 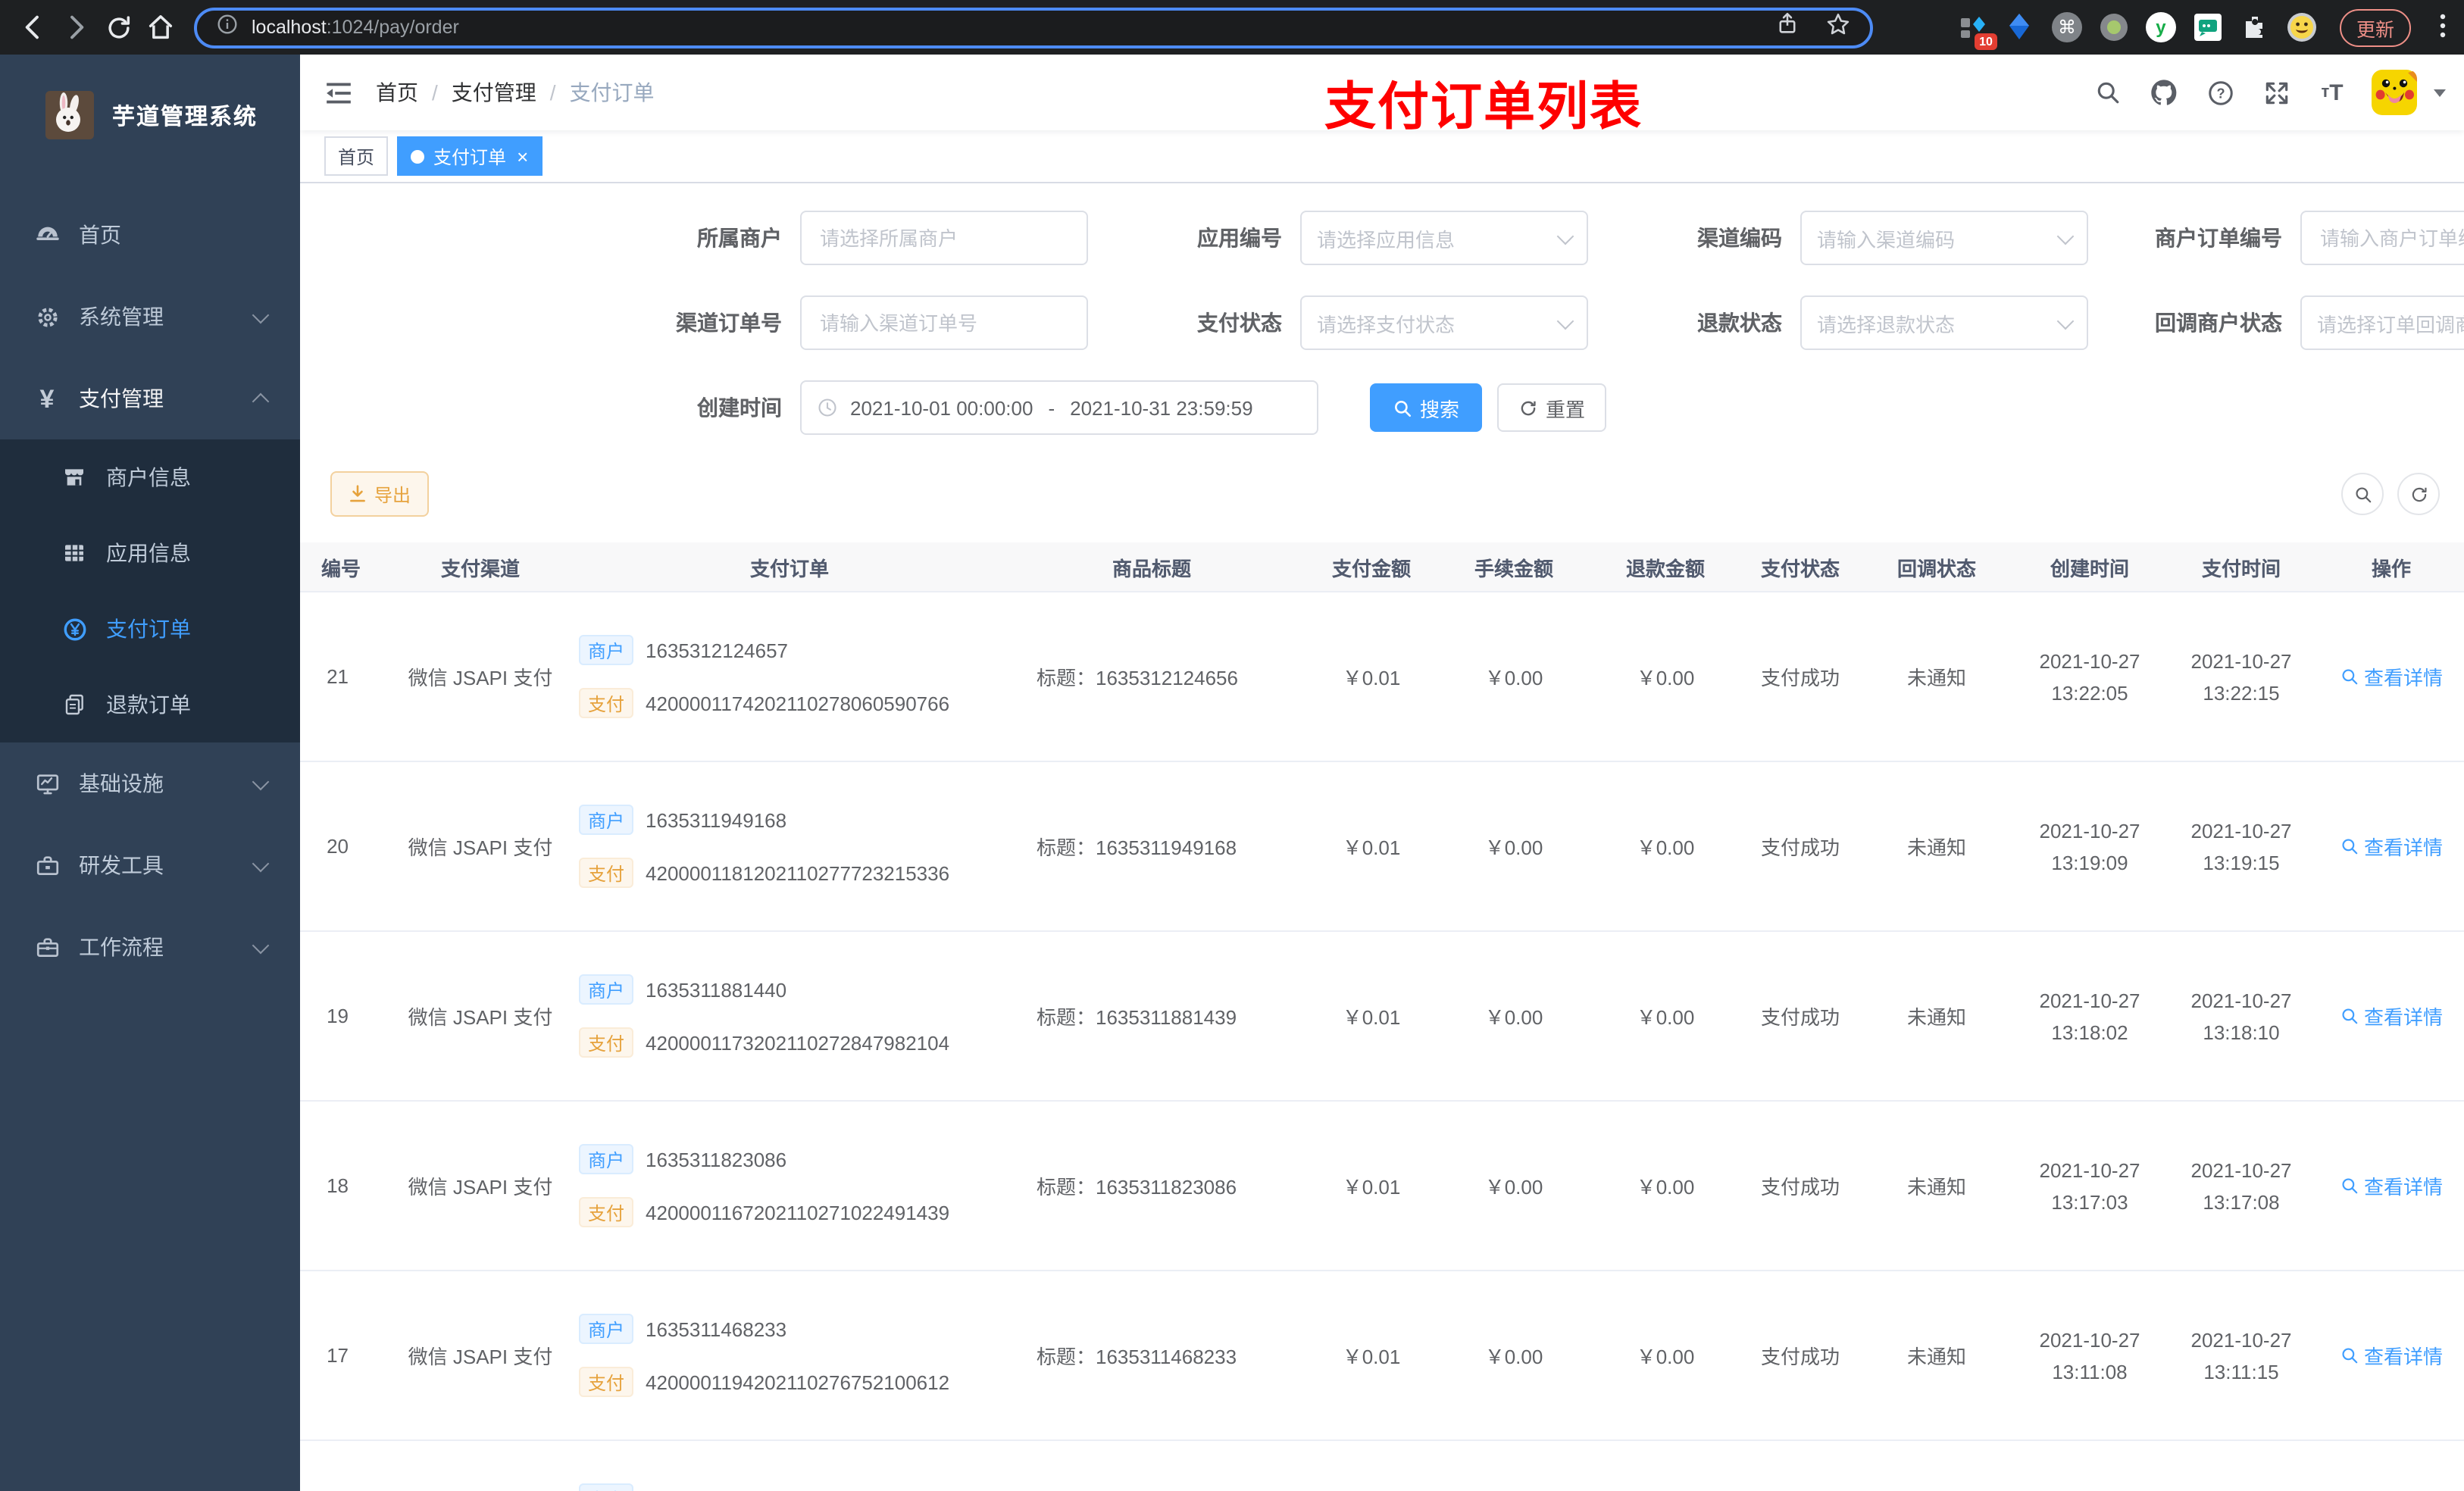 What do you see at coordinates (1371, 1357) in the screenshot?
I see `cell-amount: ￥0.01` at bounding box center [1371, 1357].